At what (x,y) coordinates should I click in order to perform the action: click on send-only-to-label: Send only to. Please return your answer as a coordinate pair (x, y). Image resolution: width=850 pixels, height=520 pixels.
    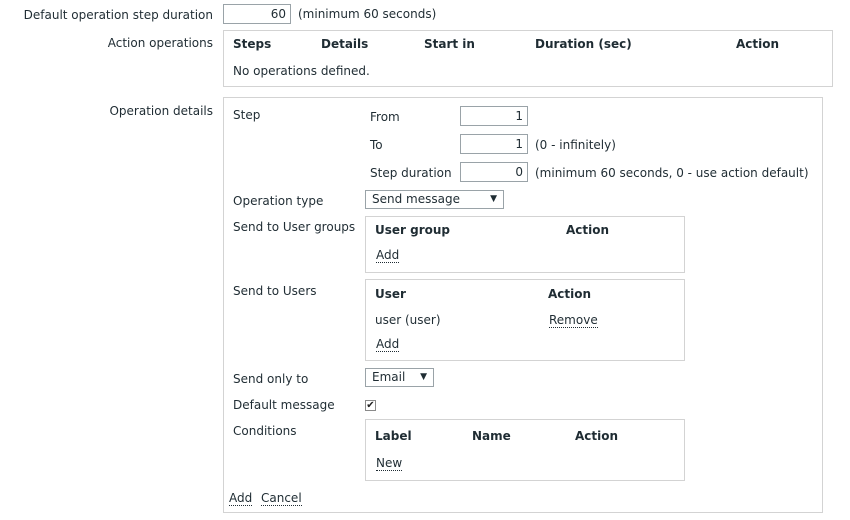
    Looking at the image, I should click on (271, 379).